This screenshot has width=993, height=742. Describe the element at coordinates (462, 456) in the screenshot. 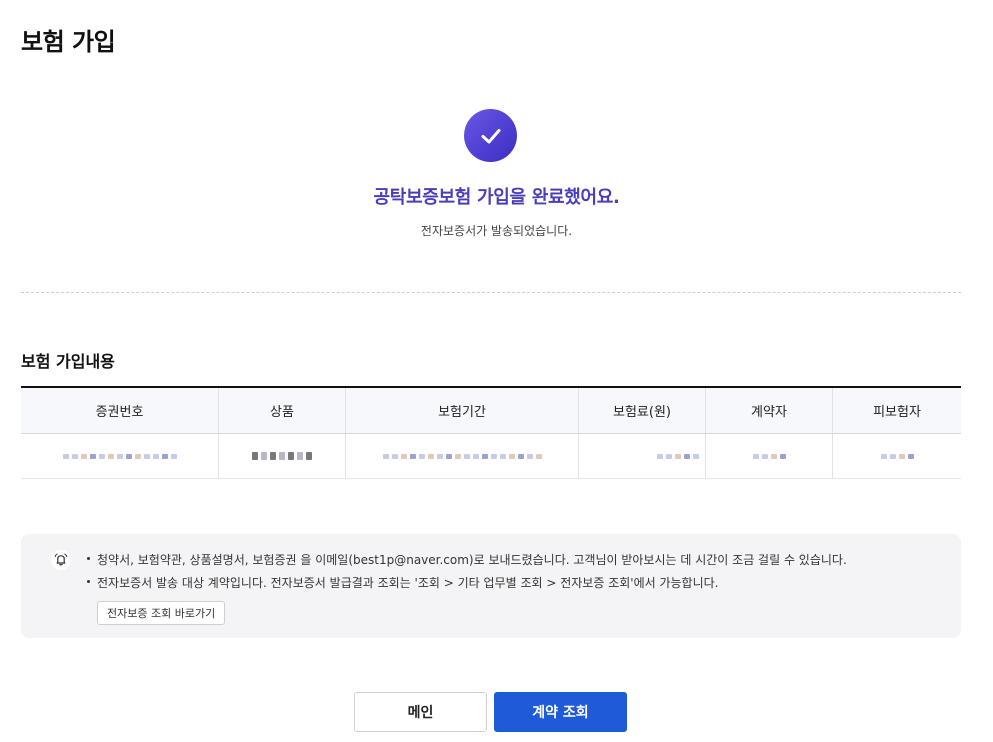

I see `cell-period-redacted` at that location.